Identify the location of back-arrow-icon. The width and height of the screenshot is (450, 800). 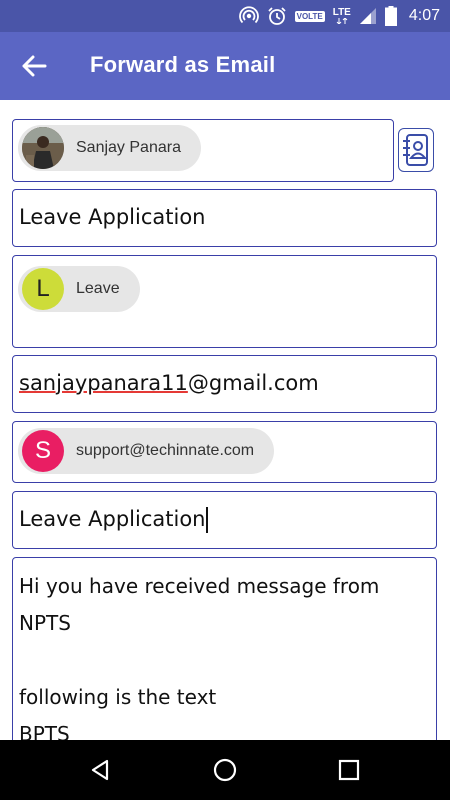
(34, 66).